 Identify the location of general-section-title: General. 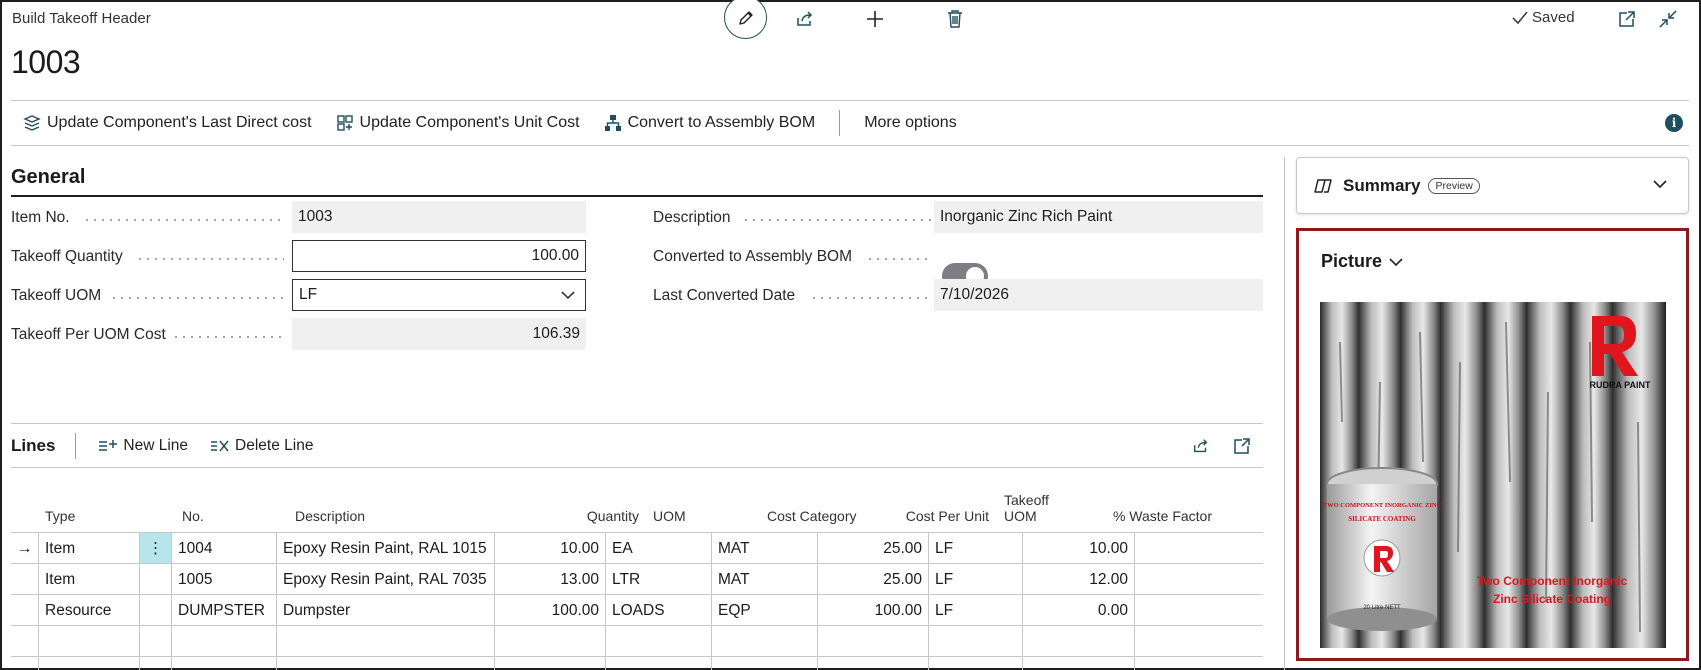
(48, 177).